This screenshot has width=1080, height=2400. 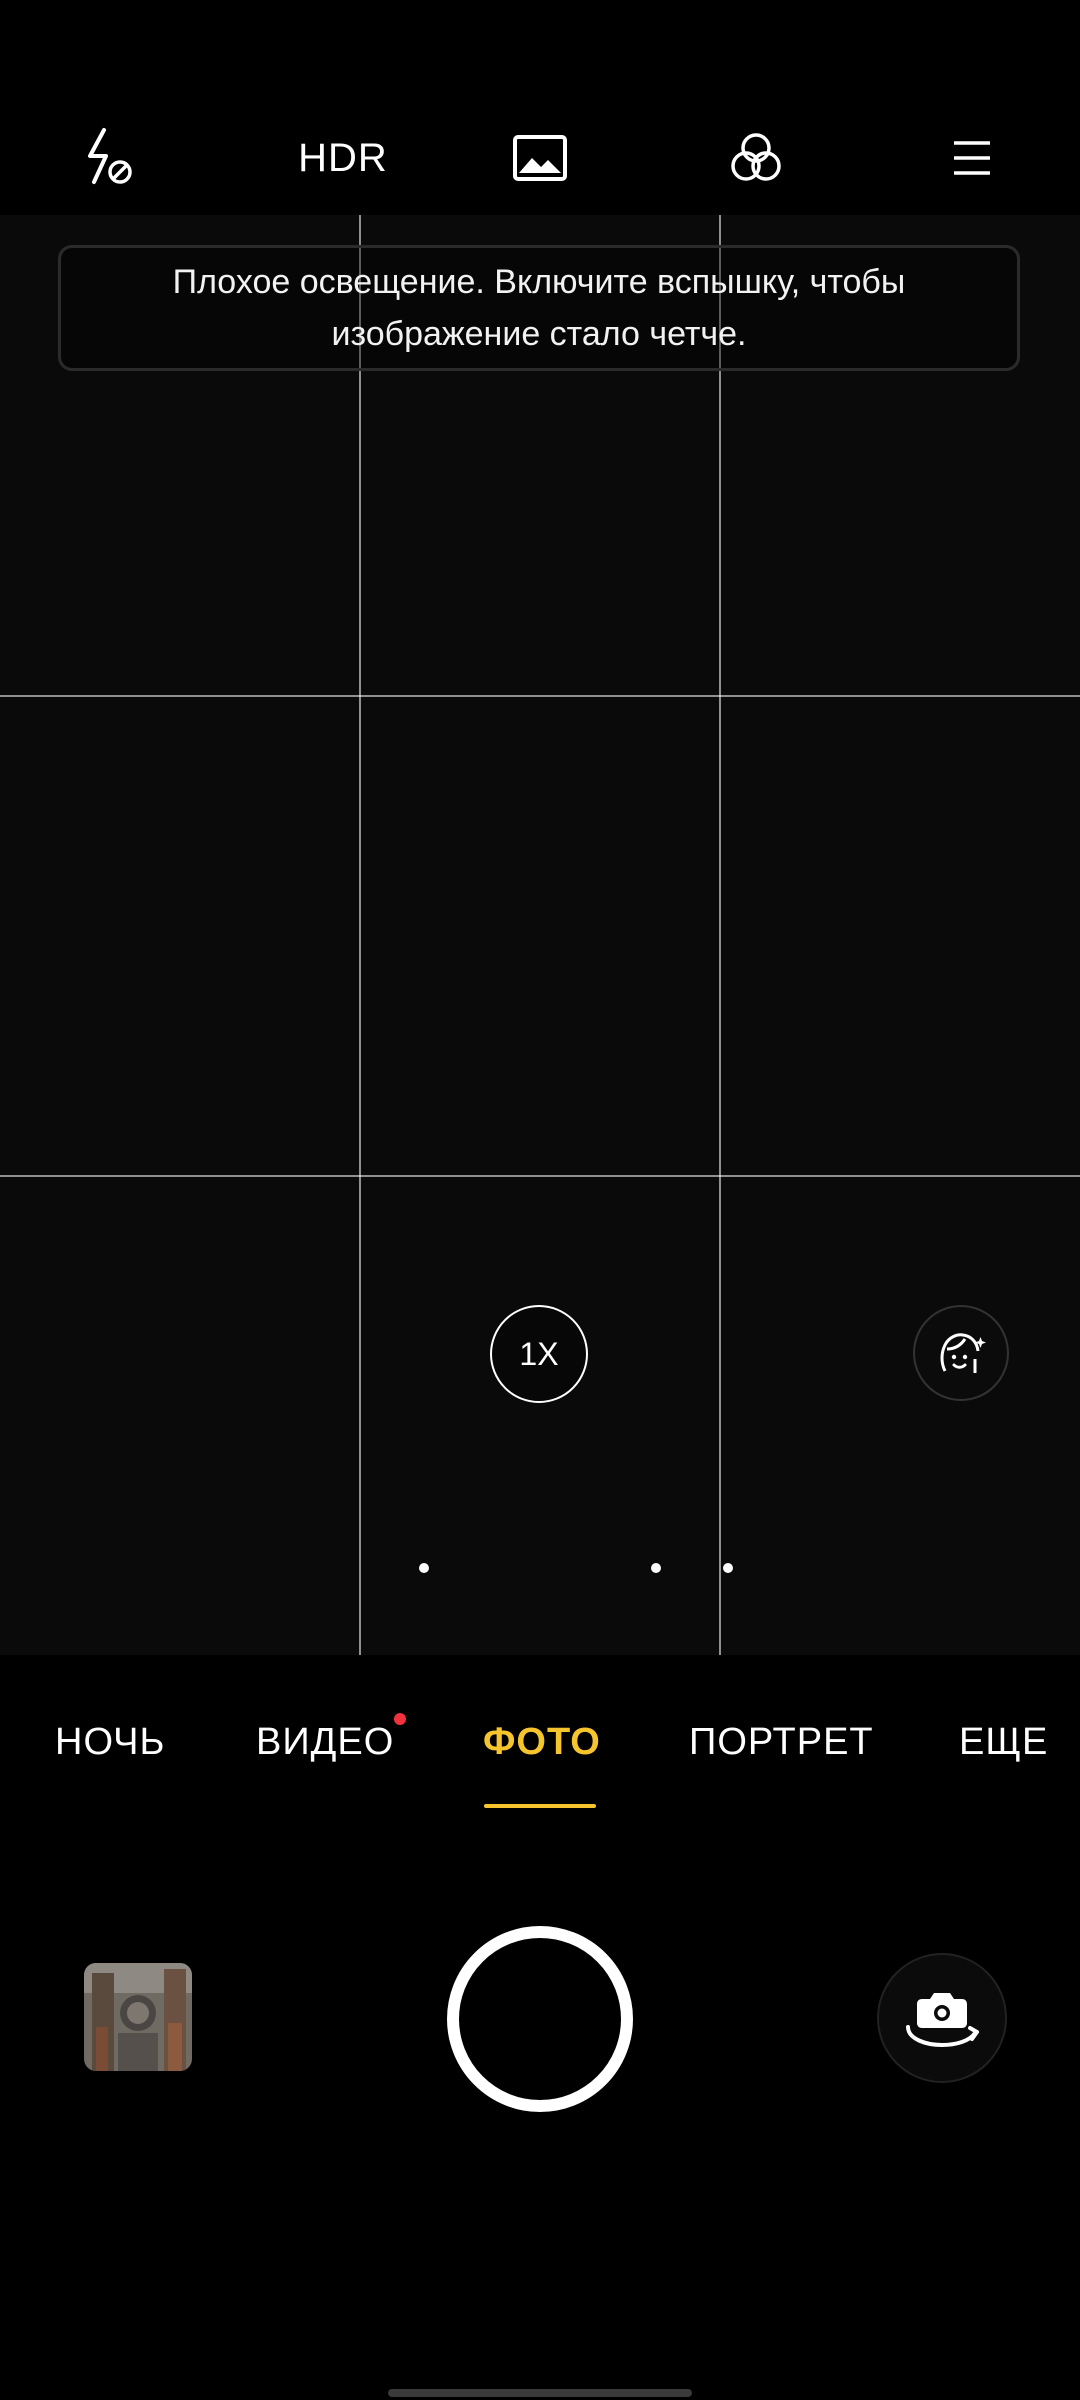 What do you see at coordinates (110, 1742) in the screenshot?
I see `mode-night: НОЧЬ` at bounding box center [110, 1742].